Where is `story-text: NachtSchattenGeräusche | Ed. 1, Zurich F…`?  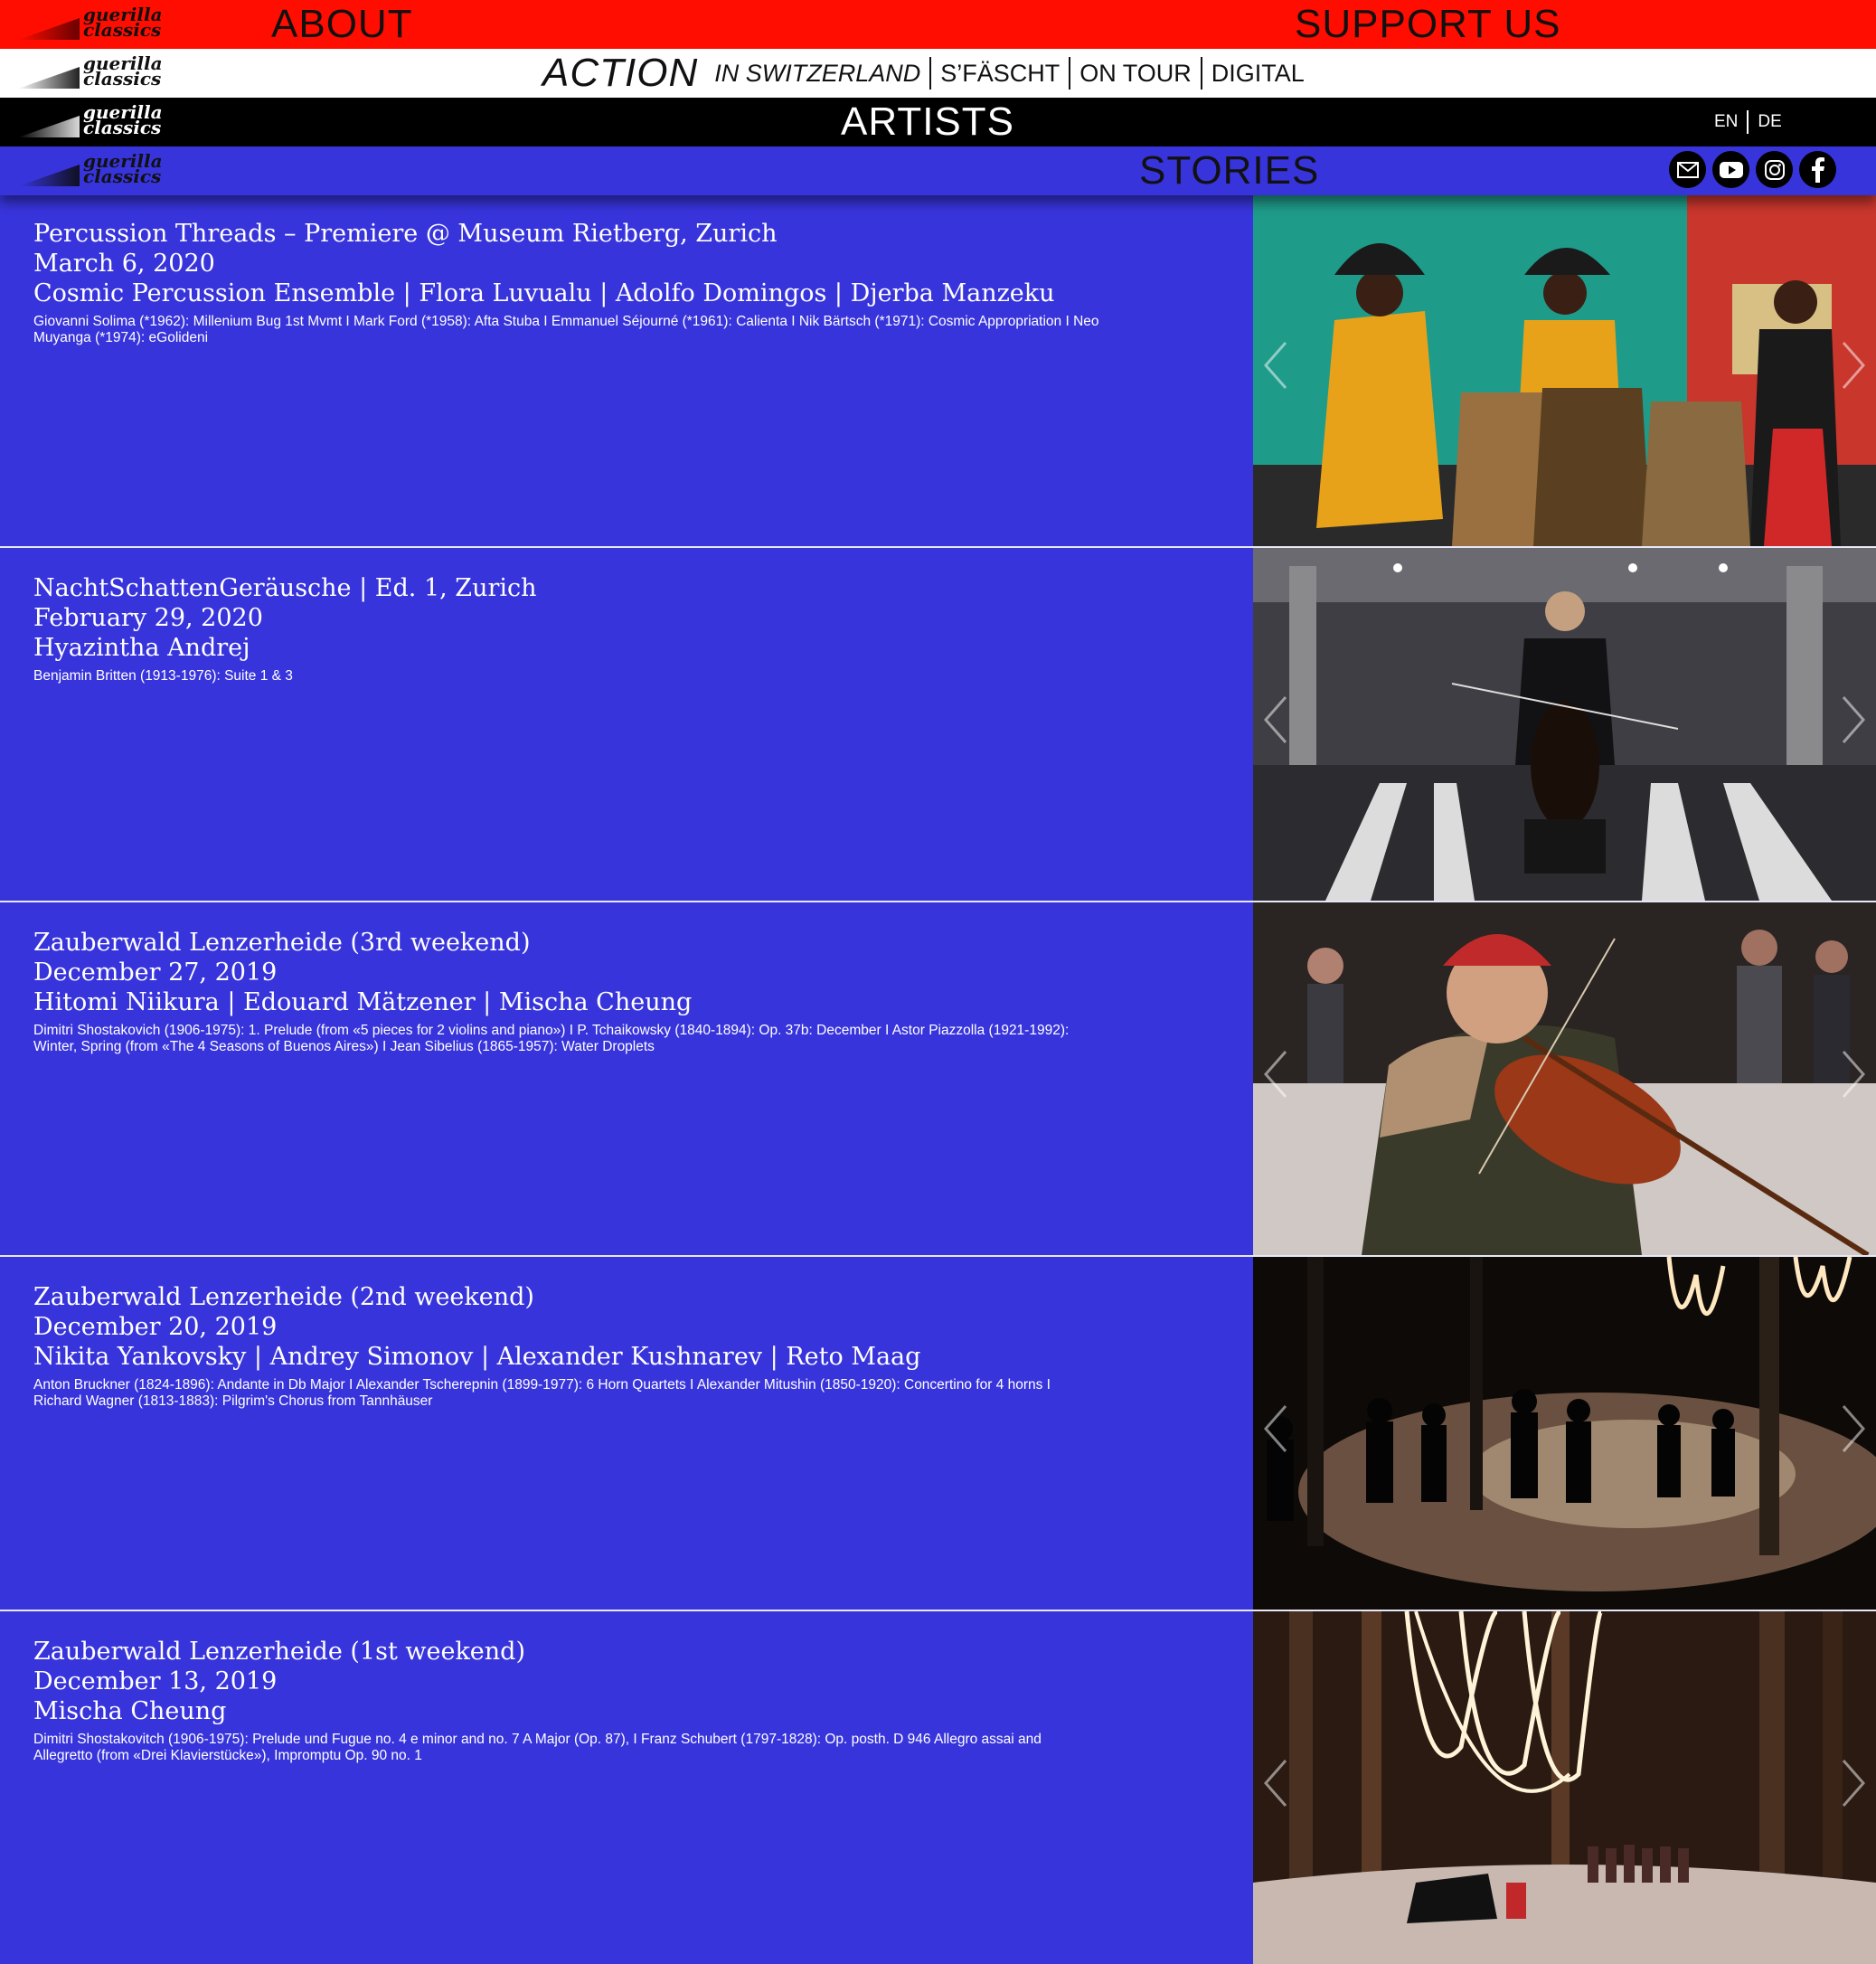 story-text: NachtSchattenGeräusche | Ed. 1, Zurich F… is located at coordinates (639, 629).